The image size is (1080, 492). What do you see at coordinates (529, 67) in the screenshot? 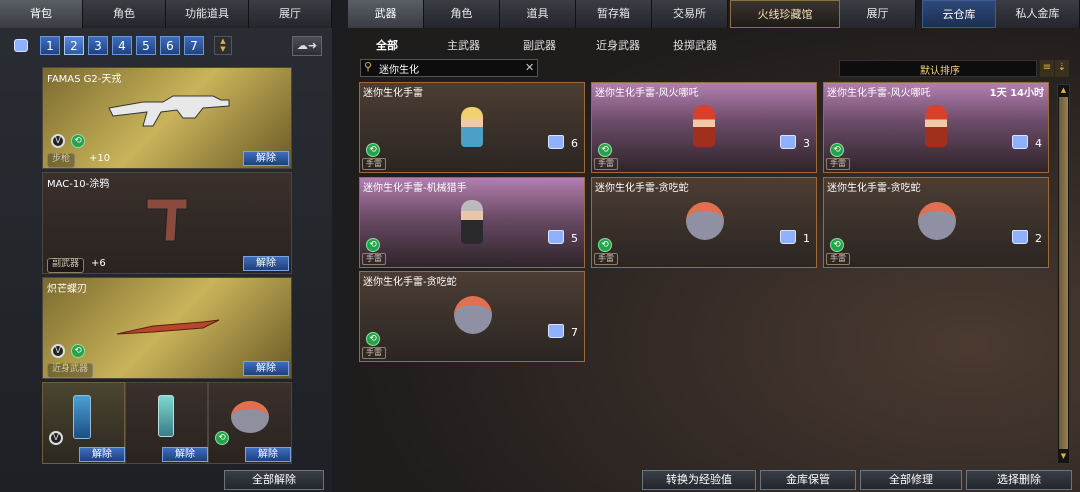
I see `clear-search-icon: ✕` at bounding box center [529, 67].